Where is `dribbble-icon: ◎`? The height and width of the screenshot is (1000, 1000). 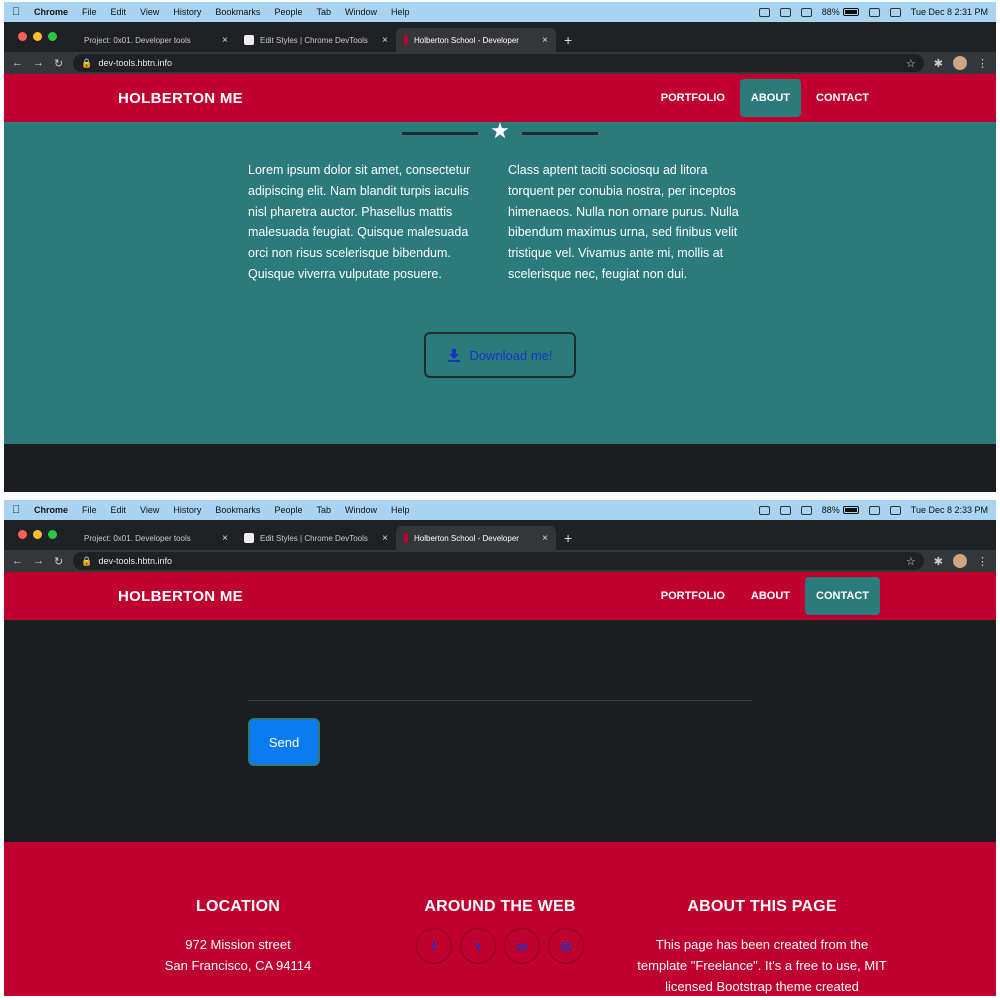 dribbble-icon: ◎ is located at coordinates (566, 946).